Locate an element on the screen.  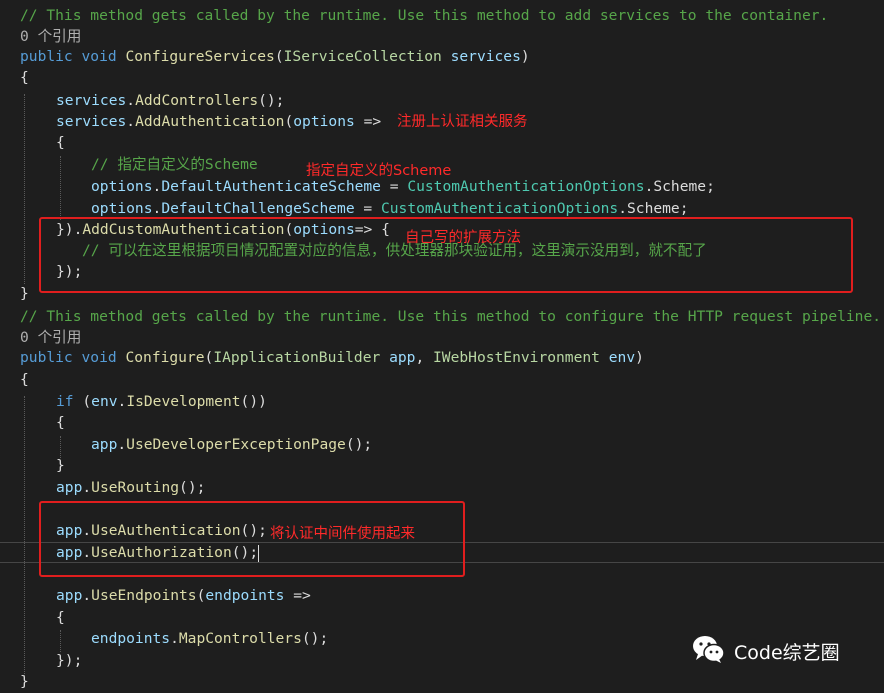
annotation-extension-method: 自己写的扩展方法 is located at coordinates (463, 238).